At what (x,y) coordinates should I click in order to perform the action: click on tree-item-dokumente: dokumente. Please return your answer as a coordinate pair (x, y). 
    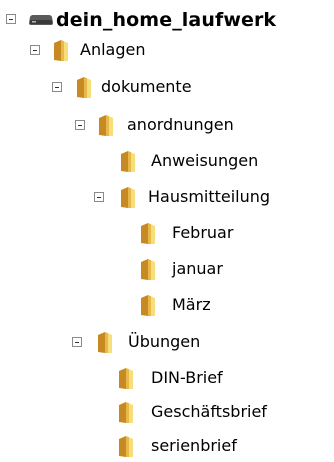
    Looking at the image, I should click on (167, 87).